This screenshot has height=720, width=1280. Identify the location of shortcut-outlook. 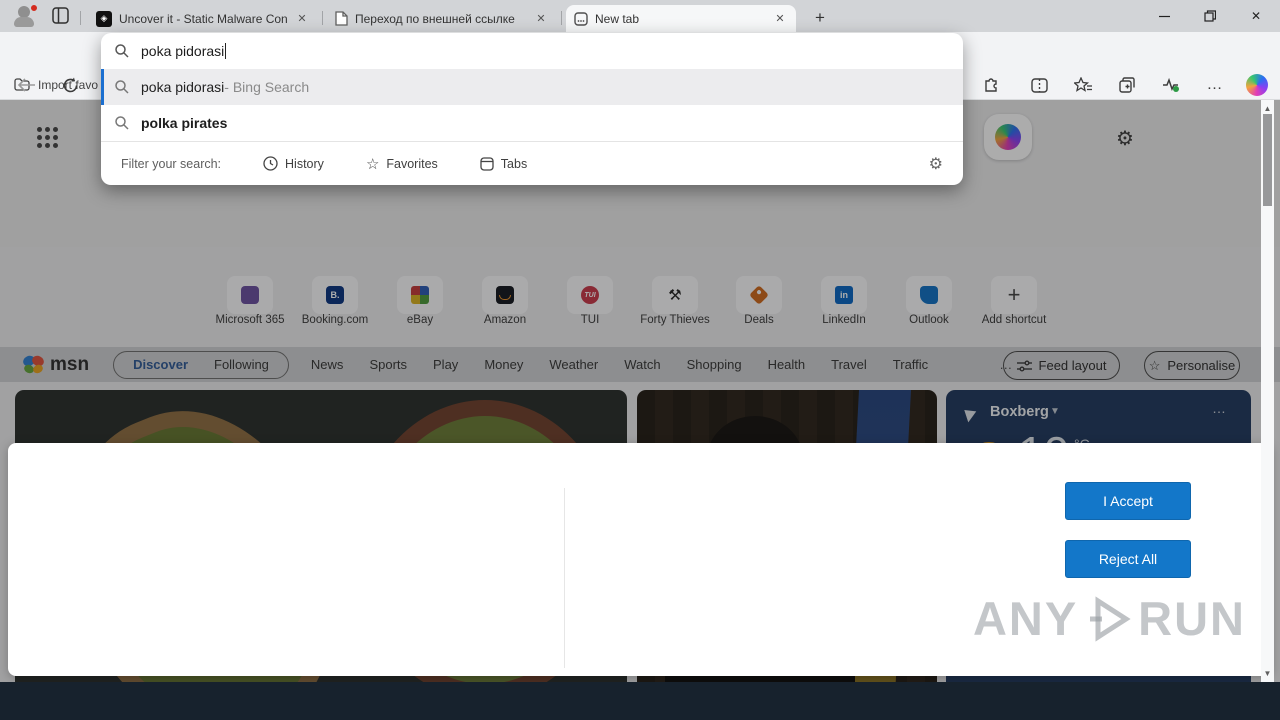
(929, 295).